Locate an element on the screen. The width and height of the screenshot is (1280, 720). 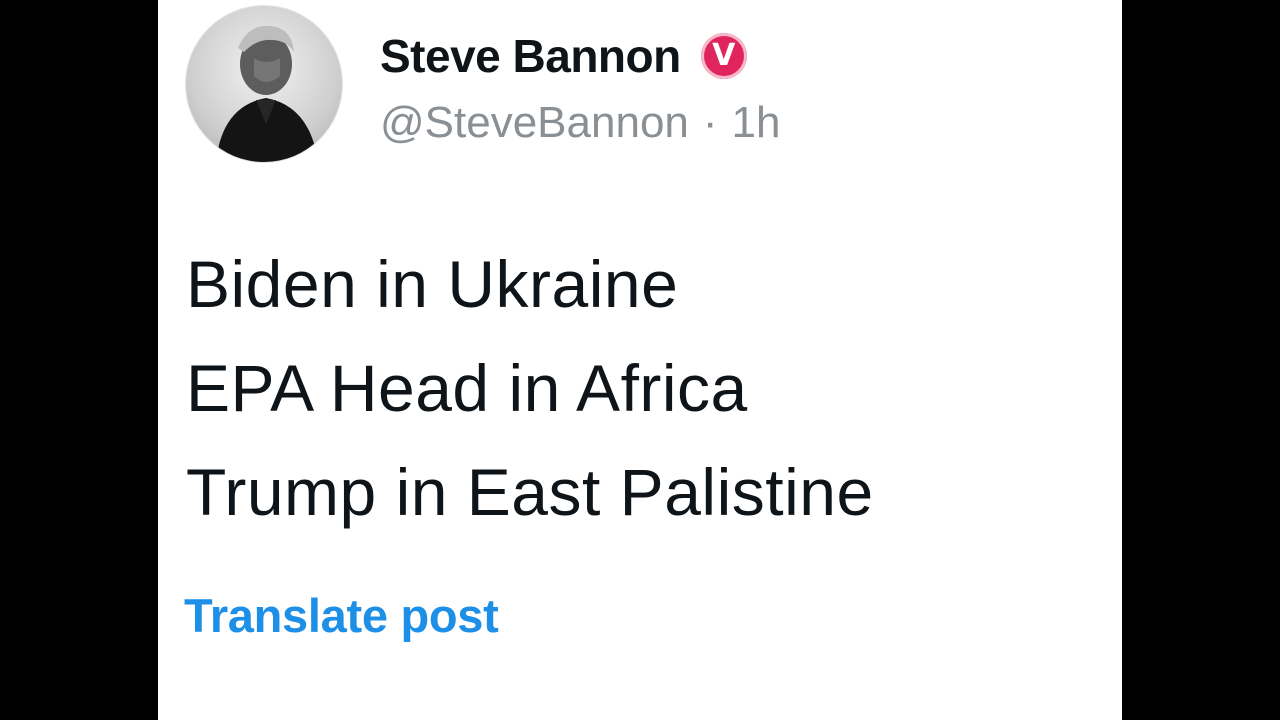
profile-photo-icon is located at coordinates (267, 93).